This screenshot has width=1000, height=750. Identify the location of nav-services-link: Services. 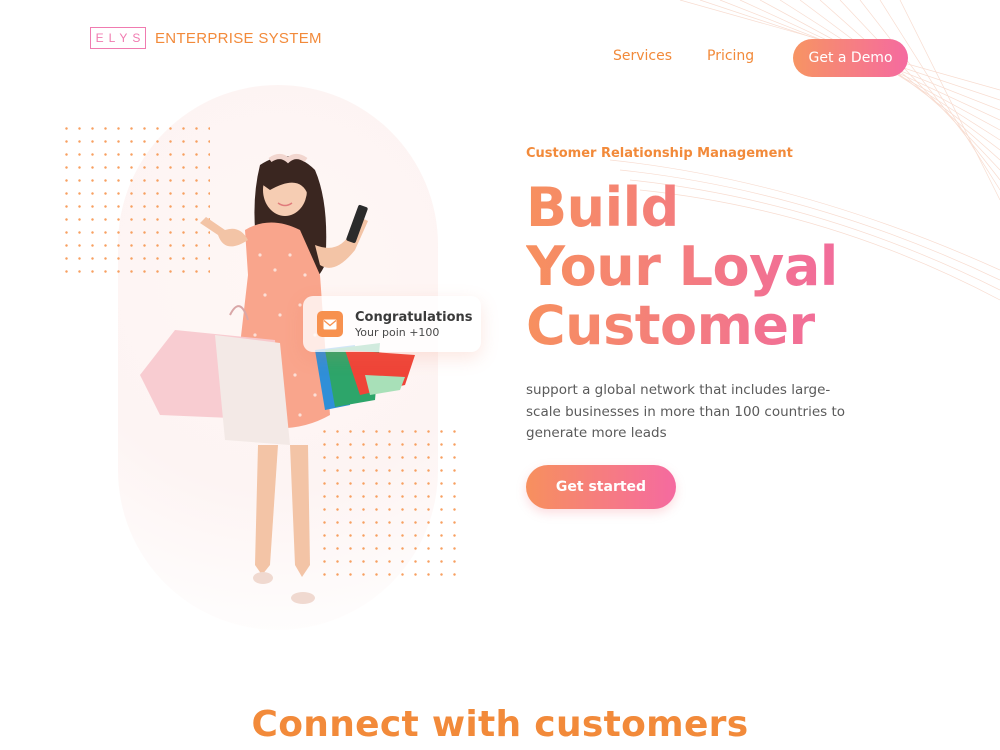
(642, 56).